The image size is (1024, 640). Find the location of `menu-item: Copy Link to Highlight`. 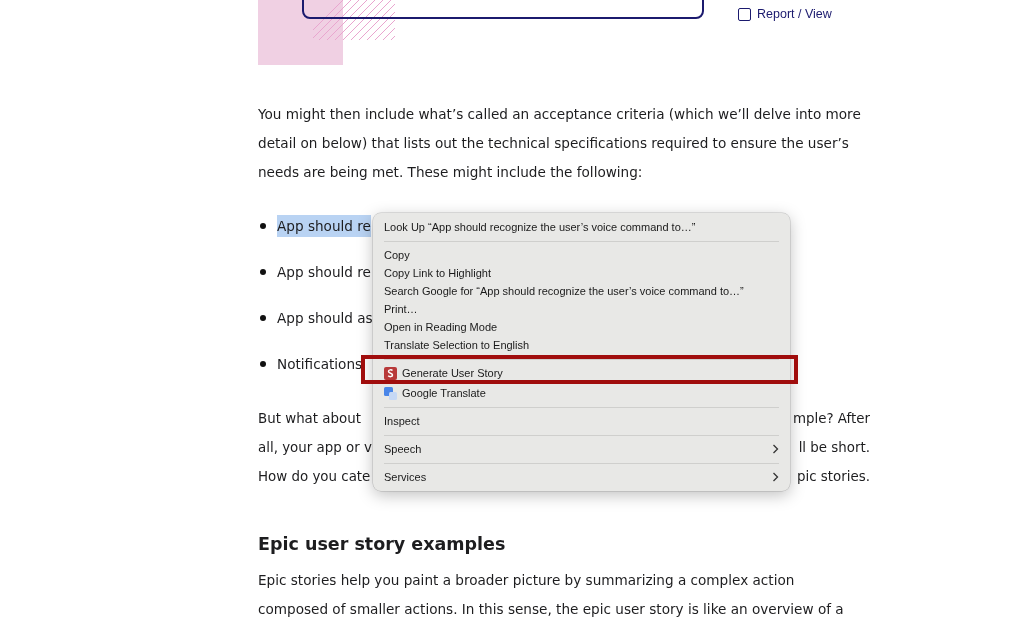

menu-item: Copy Link to Highlight is located at coordinates (581, 273).